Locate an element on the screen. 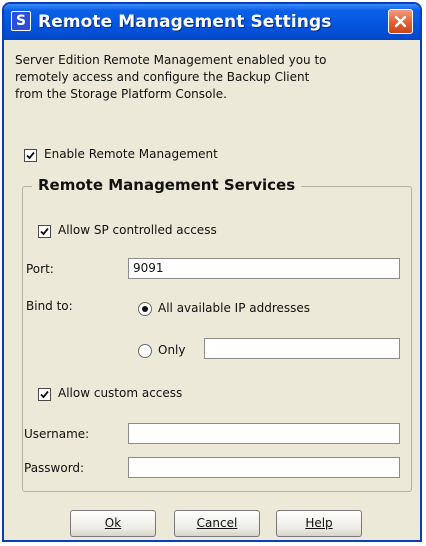  bind-only-radio is located at coordinates (145, 351).